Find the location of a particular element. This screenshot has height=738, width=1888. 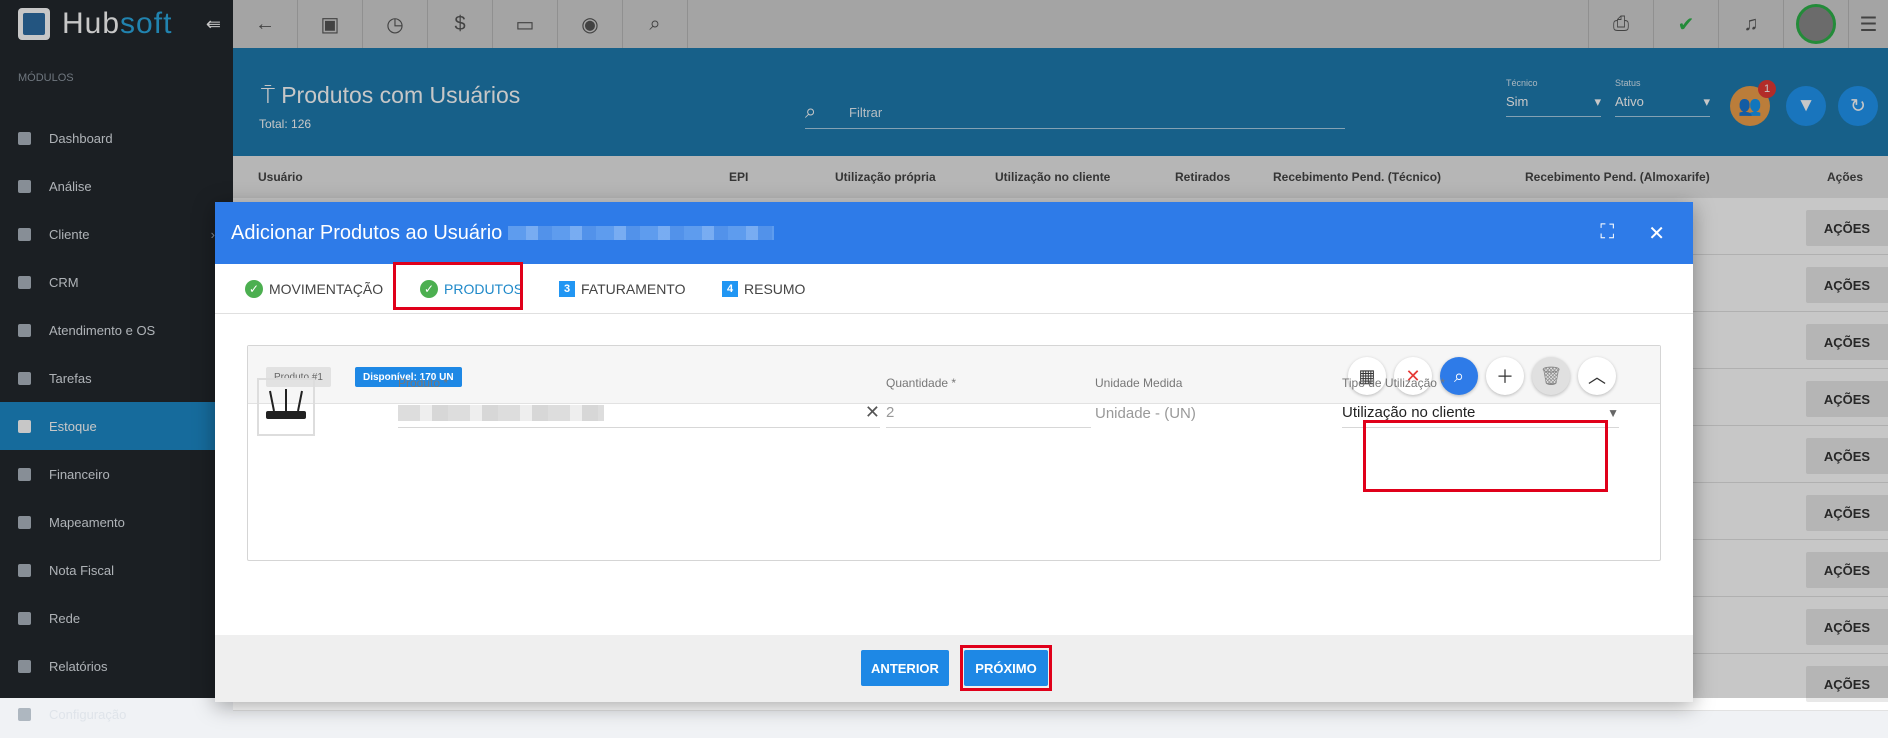

step-label: RESUMO is located at coordinates (775, 289).